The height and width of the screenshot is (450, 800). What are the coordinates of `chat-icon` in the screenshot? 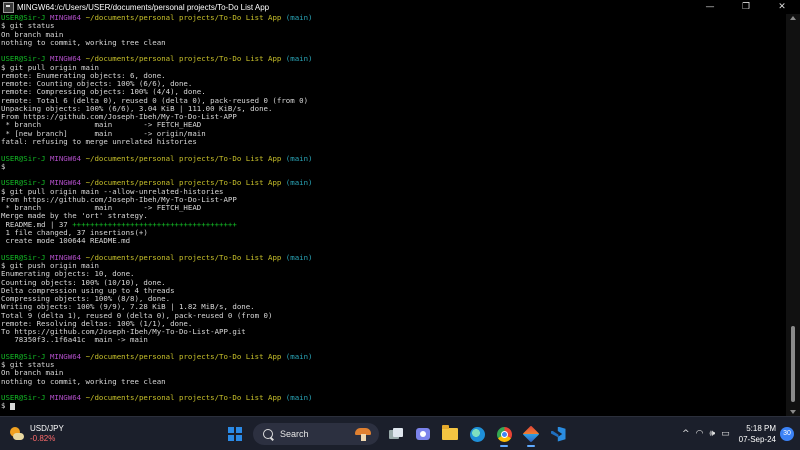 It's located at (423, 434).